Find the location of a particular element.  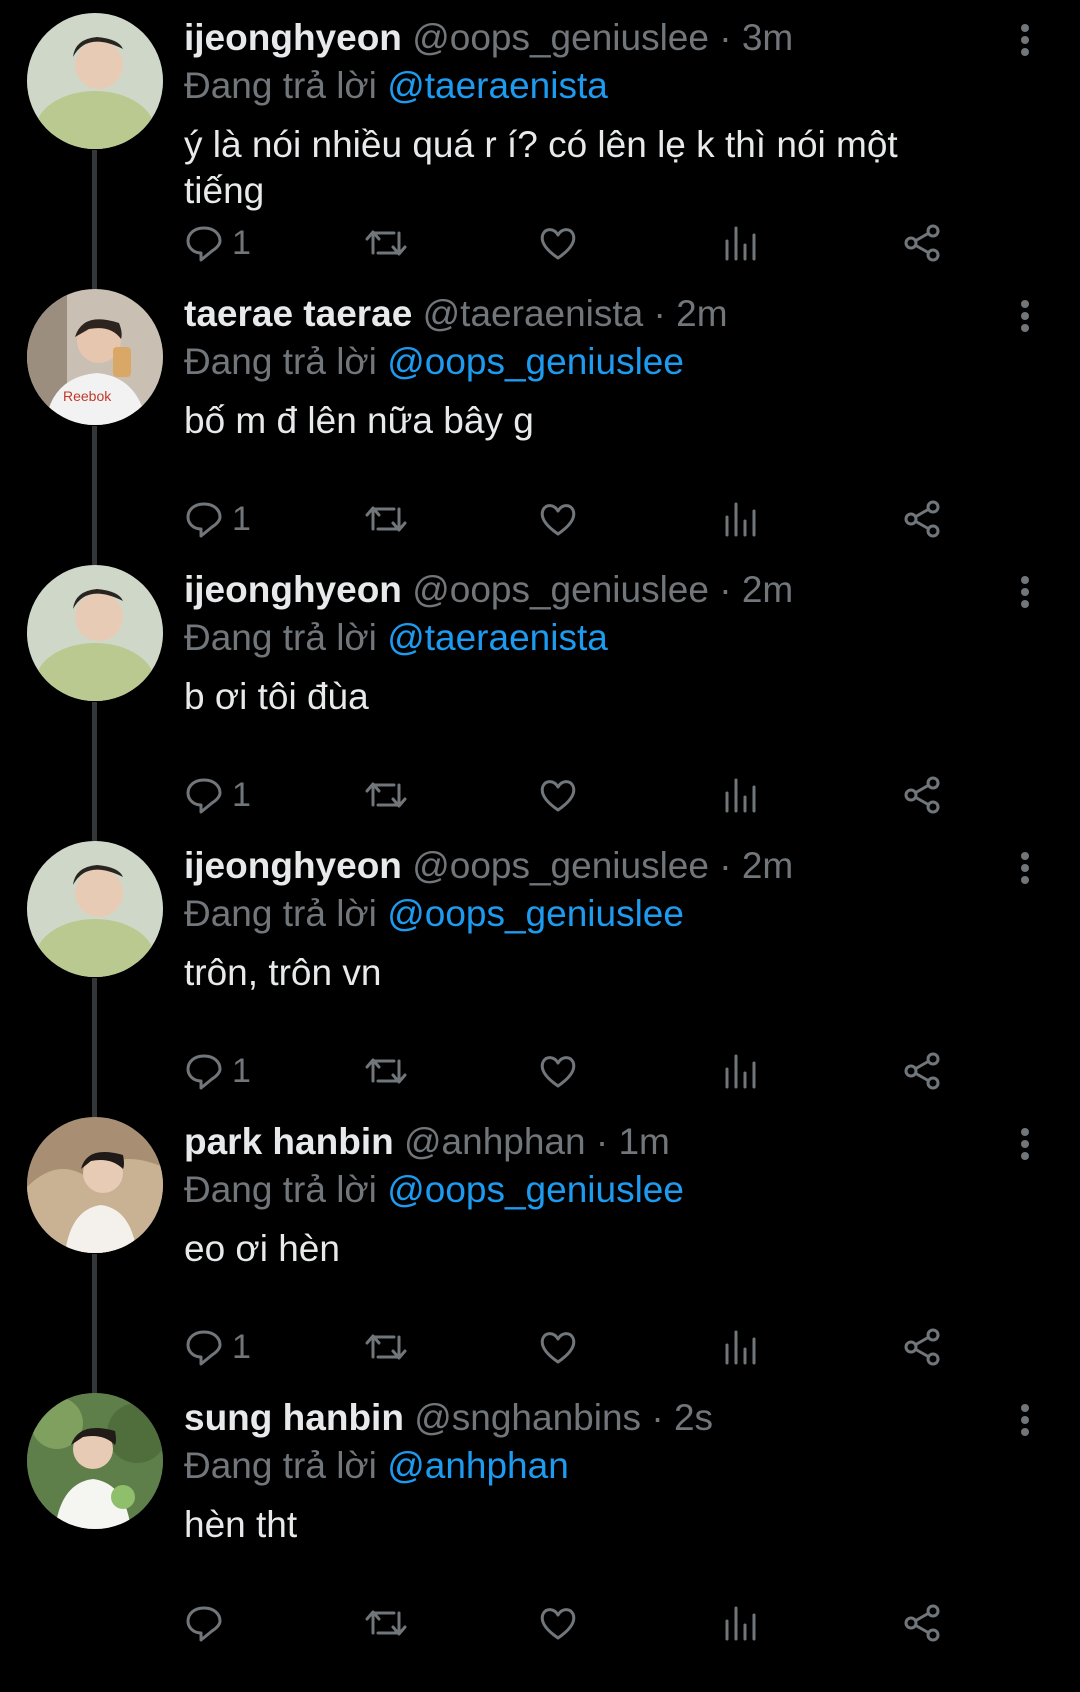

tweet-text: bố m đ lên nữa bây g is located at coordinates (359, 420).